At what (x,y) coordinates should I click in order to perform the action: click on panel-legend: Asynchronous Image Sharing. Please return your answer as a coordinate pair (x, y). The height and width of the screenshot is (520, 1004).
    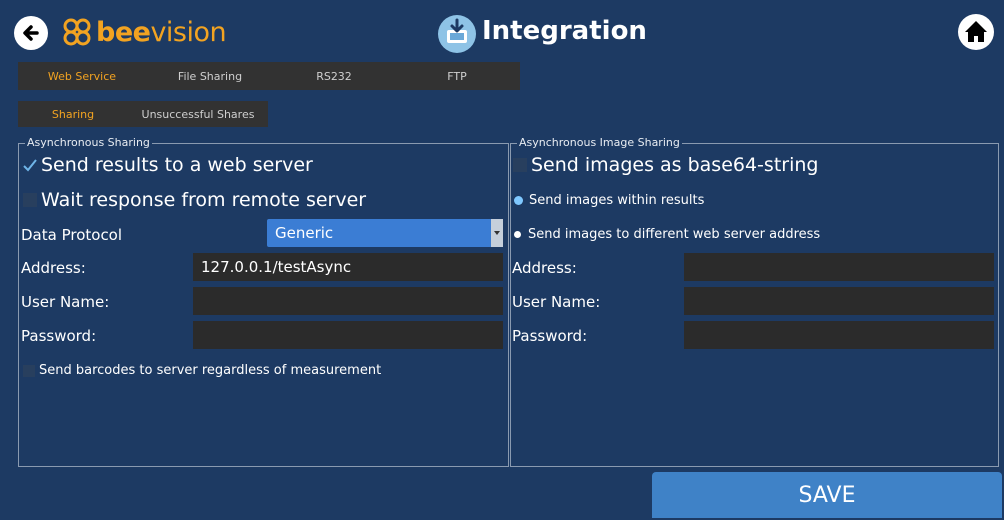
    Looking at the image, I should click on (599, 142).